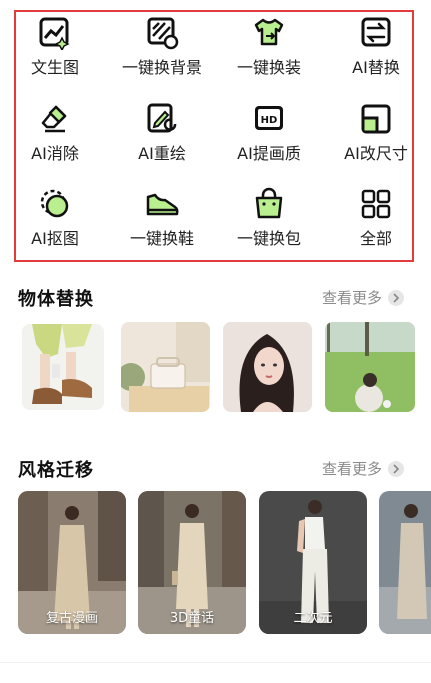 The image size is (431, 683). Describe the element at coordinates (268, 67) in the screenshot. I see `tool-label: 一键换装` at that location.